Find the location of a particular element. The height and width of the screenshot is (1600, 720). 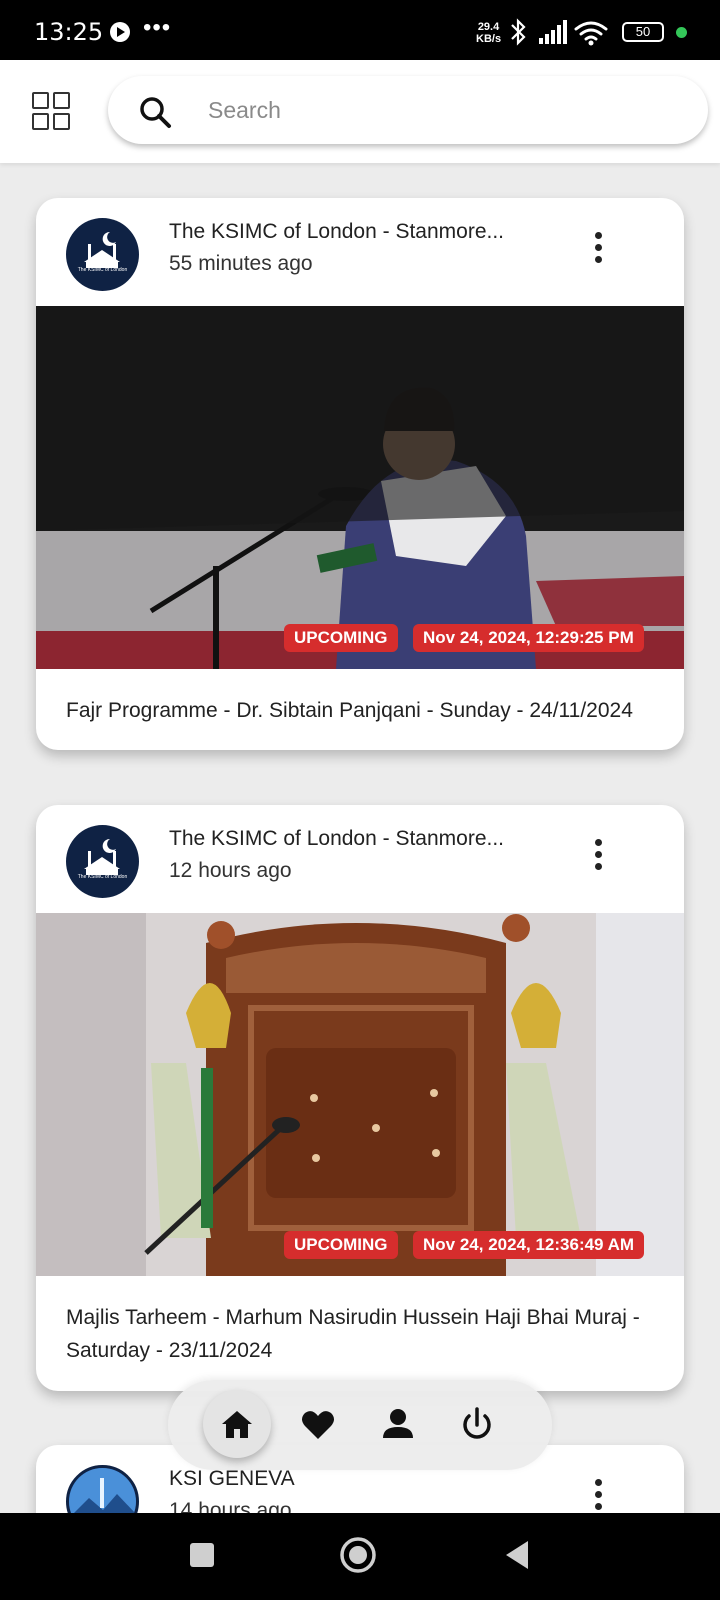

search-icon is located at coordinates (155, 112).